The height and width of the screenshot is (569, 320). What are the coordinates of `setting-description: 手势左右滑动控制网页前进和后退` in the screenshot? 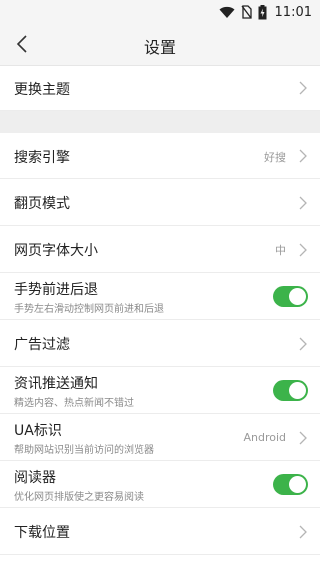 It's located at (89, 309).